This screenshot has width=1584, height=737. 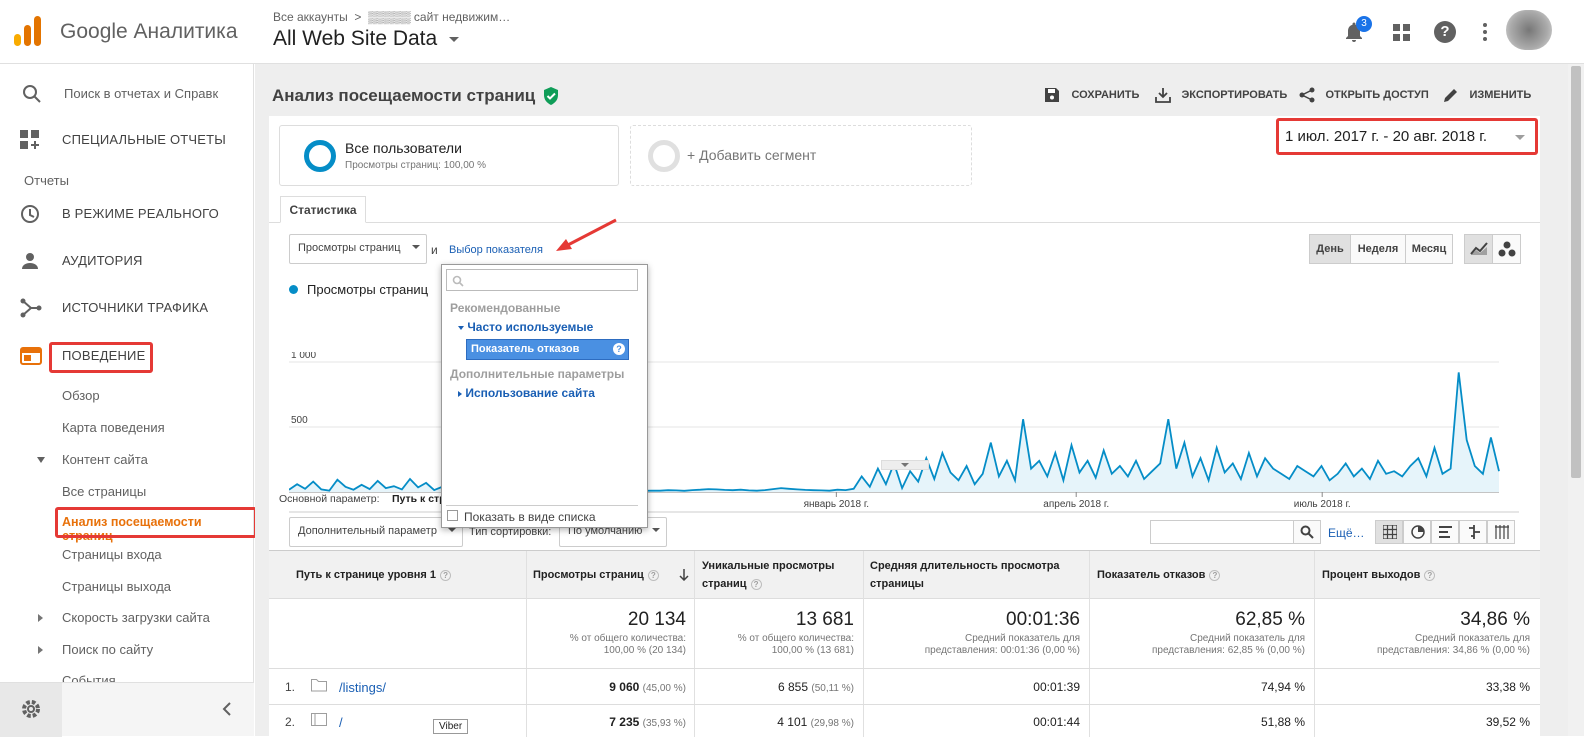 I want to click on sidebar-item-all-pages: Все страницы, so click(x=104, y=491).